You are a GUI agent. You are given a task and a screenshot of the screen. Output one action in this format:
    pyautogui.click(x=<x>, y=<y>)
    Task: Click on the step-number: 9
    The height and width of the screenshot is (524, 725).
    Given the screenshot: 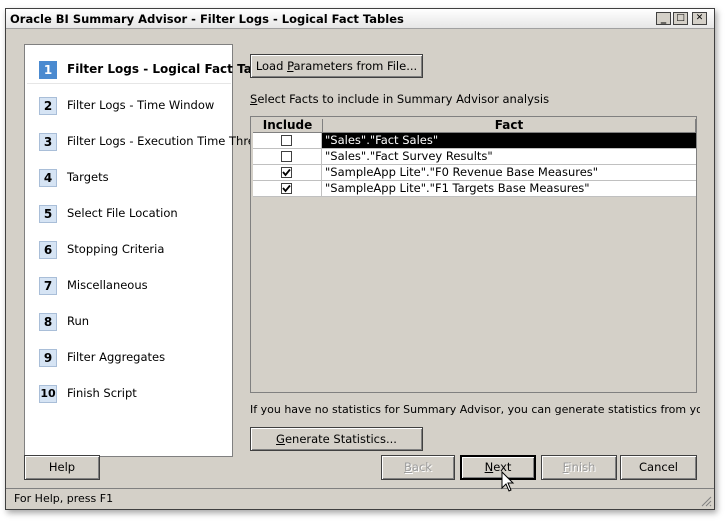 What is the action you would take?
    pyautogui.click(x=48, y=358)
    